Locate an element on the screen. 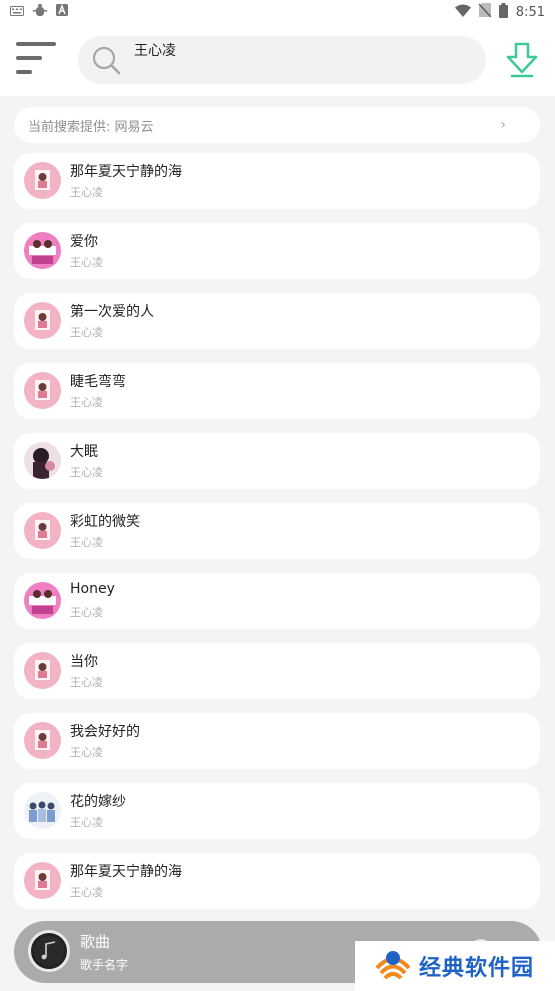 The height and width of the screenshot is (991, 555). download-icon is located at coordinates (522, 63).